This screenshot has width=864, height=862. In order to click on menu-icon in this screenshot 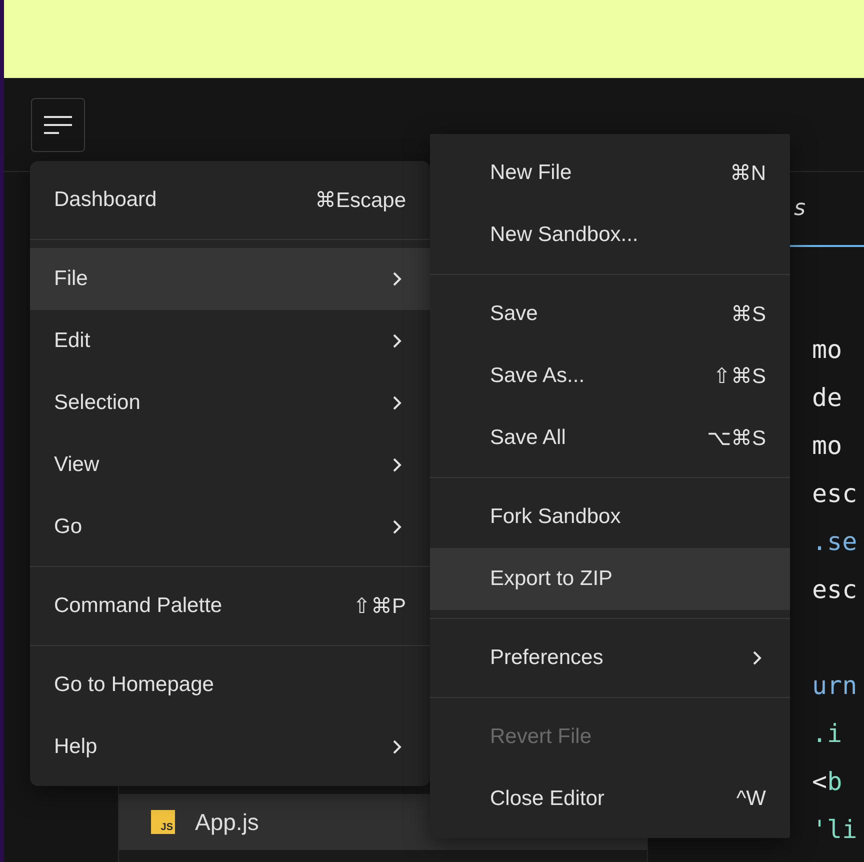, I will do `click(58, 125)`.